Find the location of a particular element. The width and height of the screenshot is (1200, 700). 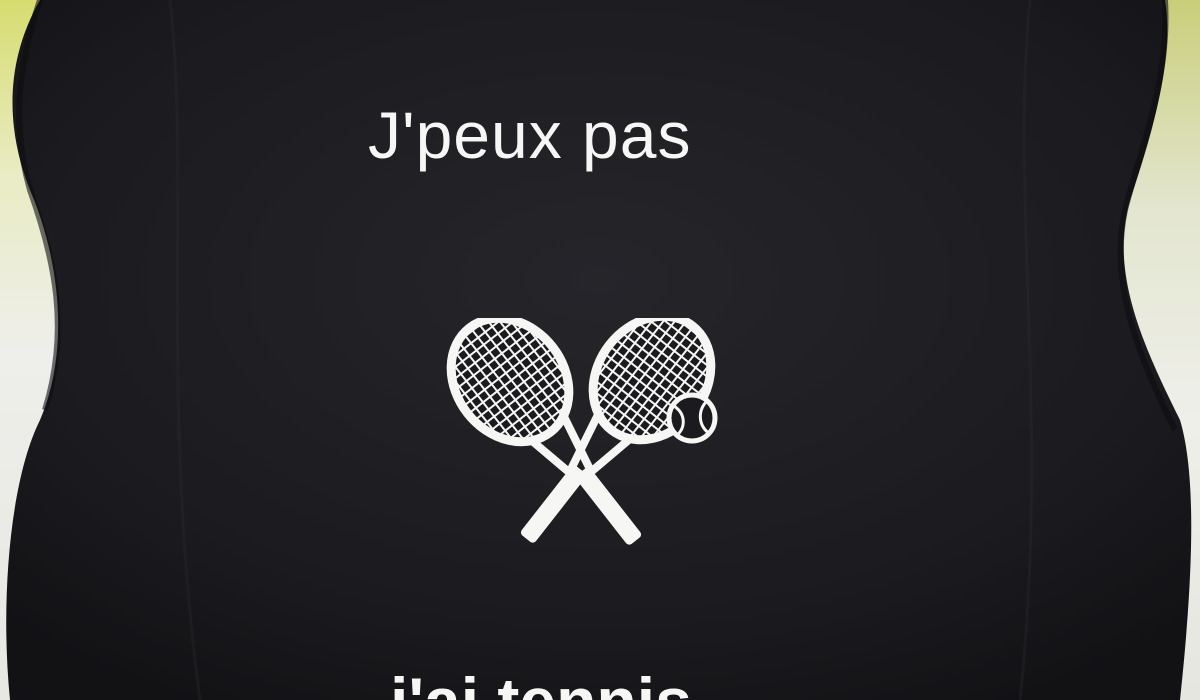

crossed-tennis-rackets-icon is located at coordinates (582, 431).